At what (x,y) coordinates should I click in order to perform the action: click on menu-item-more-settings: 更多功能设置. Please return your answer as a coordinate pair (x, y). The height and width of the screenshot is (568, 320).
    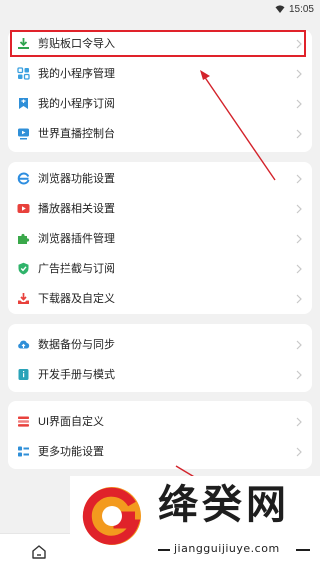
    Looking at the image, I should click on (160, 452).